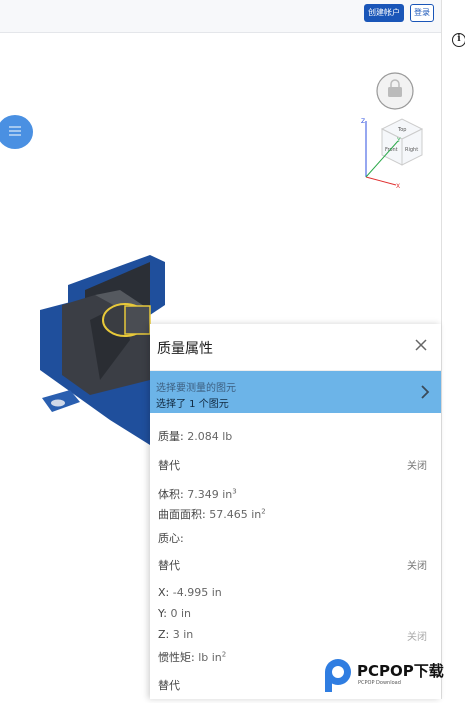 The height and width of the screenshot is (703, 465). Describe the element at coordinates (379, 683) in the screenshot. I see `watermark-sub: PCPOP Download` at that location.